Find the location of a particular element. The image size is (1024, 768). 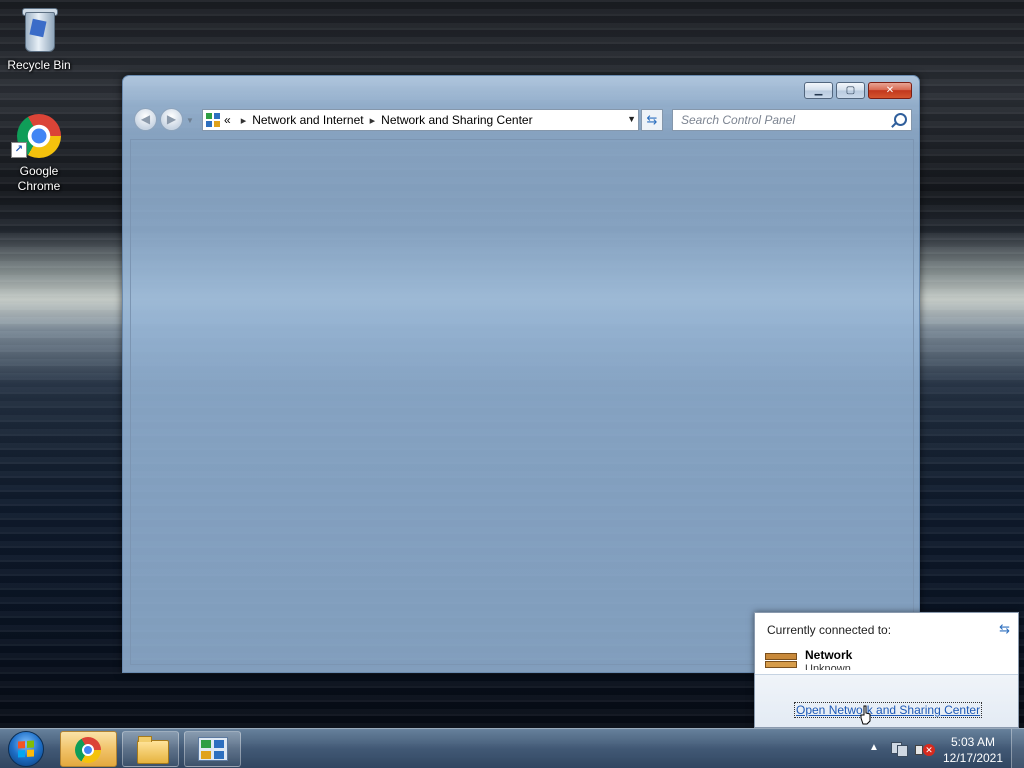

back-button: ◀ is located at coordinates (145, 119).